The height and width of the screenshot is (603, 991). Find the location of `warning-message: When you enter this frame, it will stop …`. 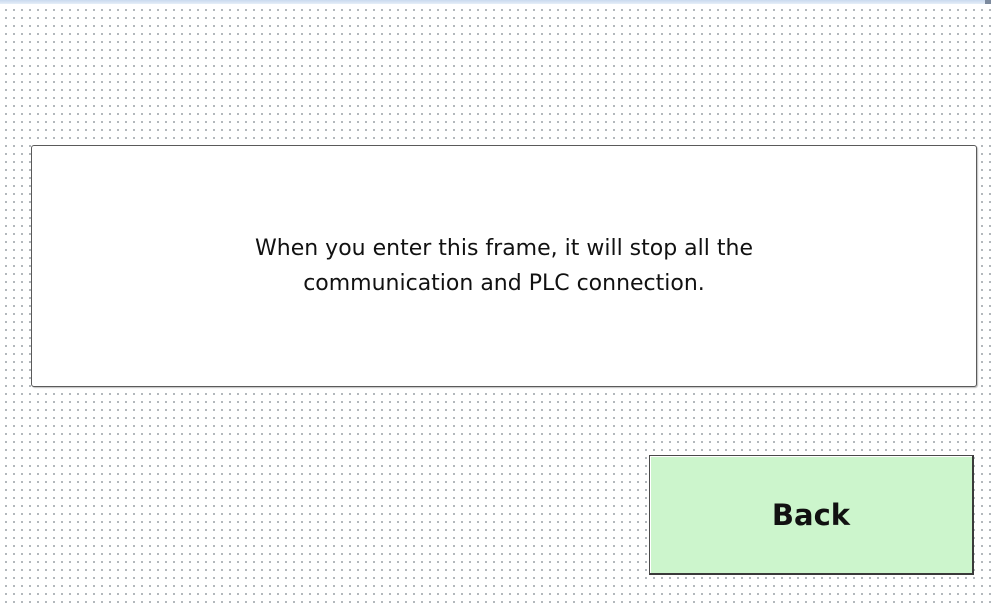

warning-message: When you enter this frame, it will stop … is located at coordinates (504, 266).